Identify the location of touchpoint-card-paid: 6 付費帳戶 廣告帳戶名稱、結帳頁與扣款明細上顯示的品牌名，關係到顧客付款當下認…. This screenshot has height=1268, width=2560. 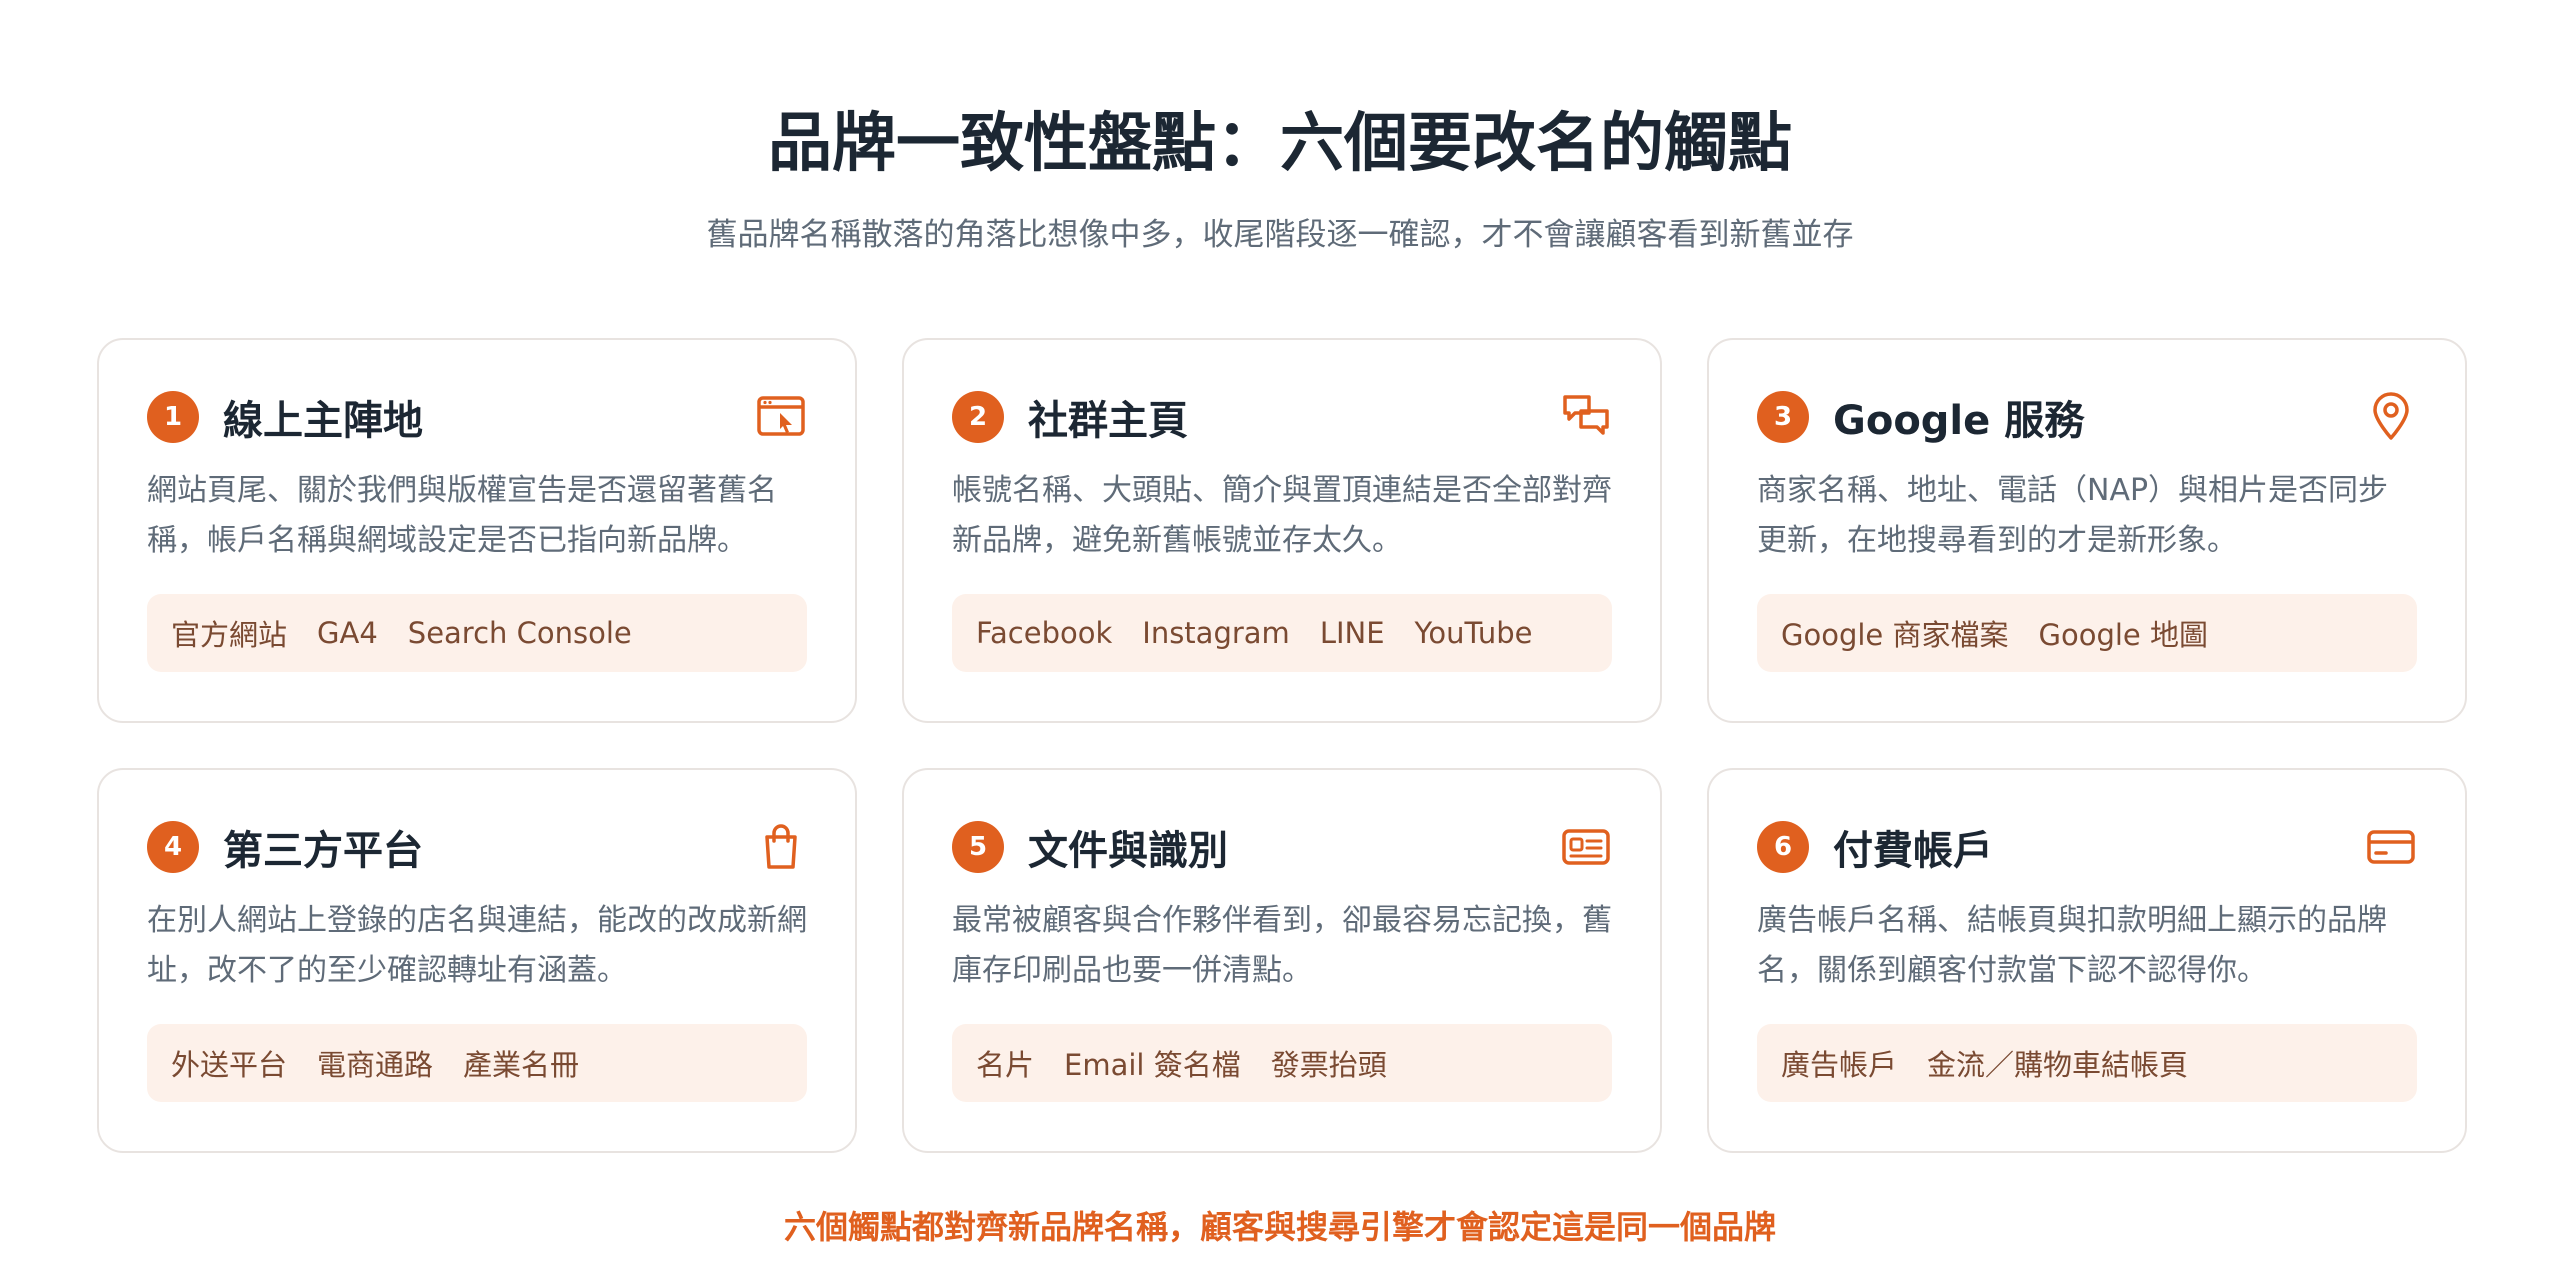
(2087, 960).